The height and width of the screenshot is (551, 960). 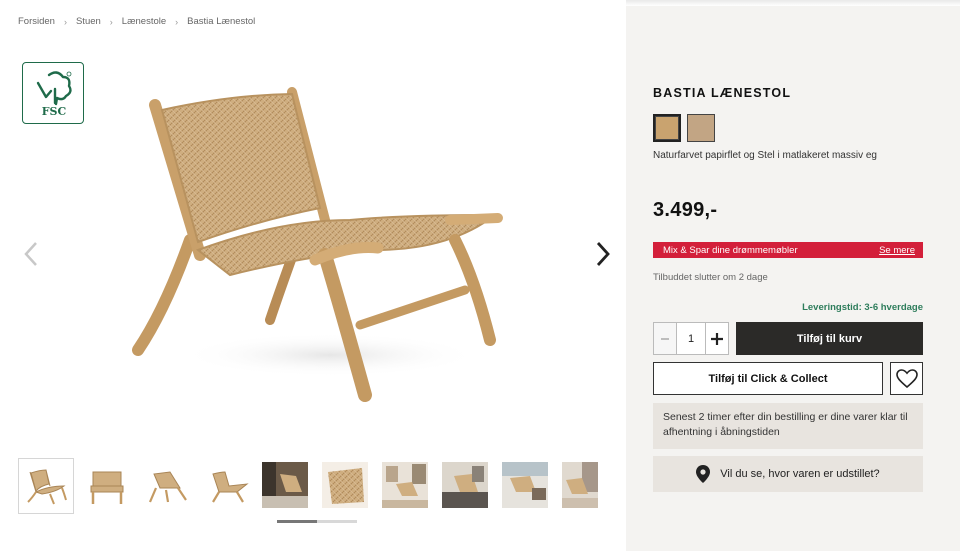 I want to click on wishlist-button, so click(x=906, y=378).